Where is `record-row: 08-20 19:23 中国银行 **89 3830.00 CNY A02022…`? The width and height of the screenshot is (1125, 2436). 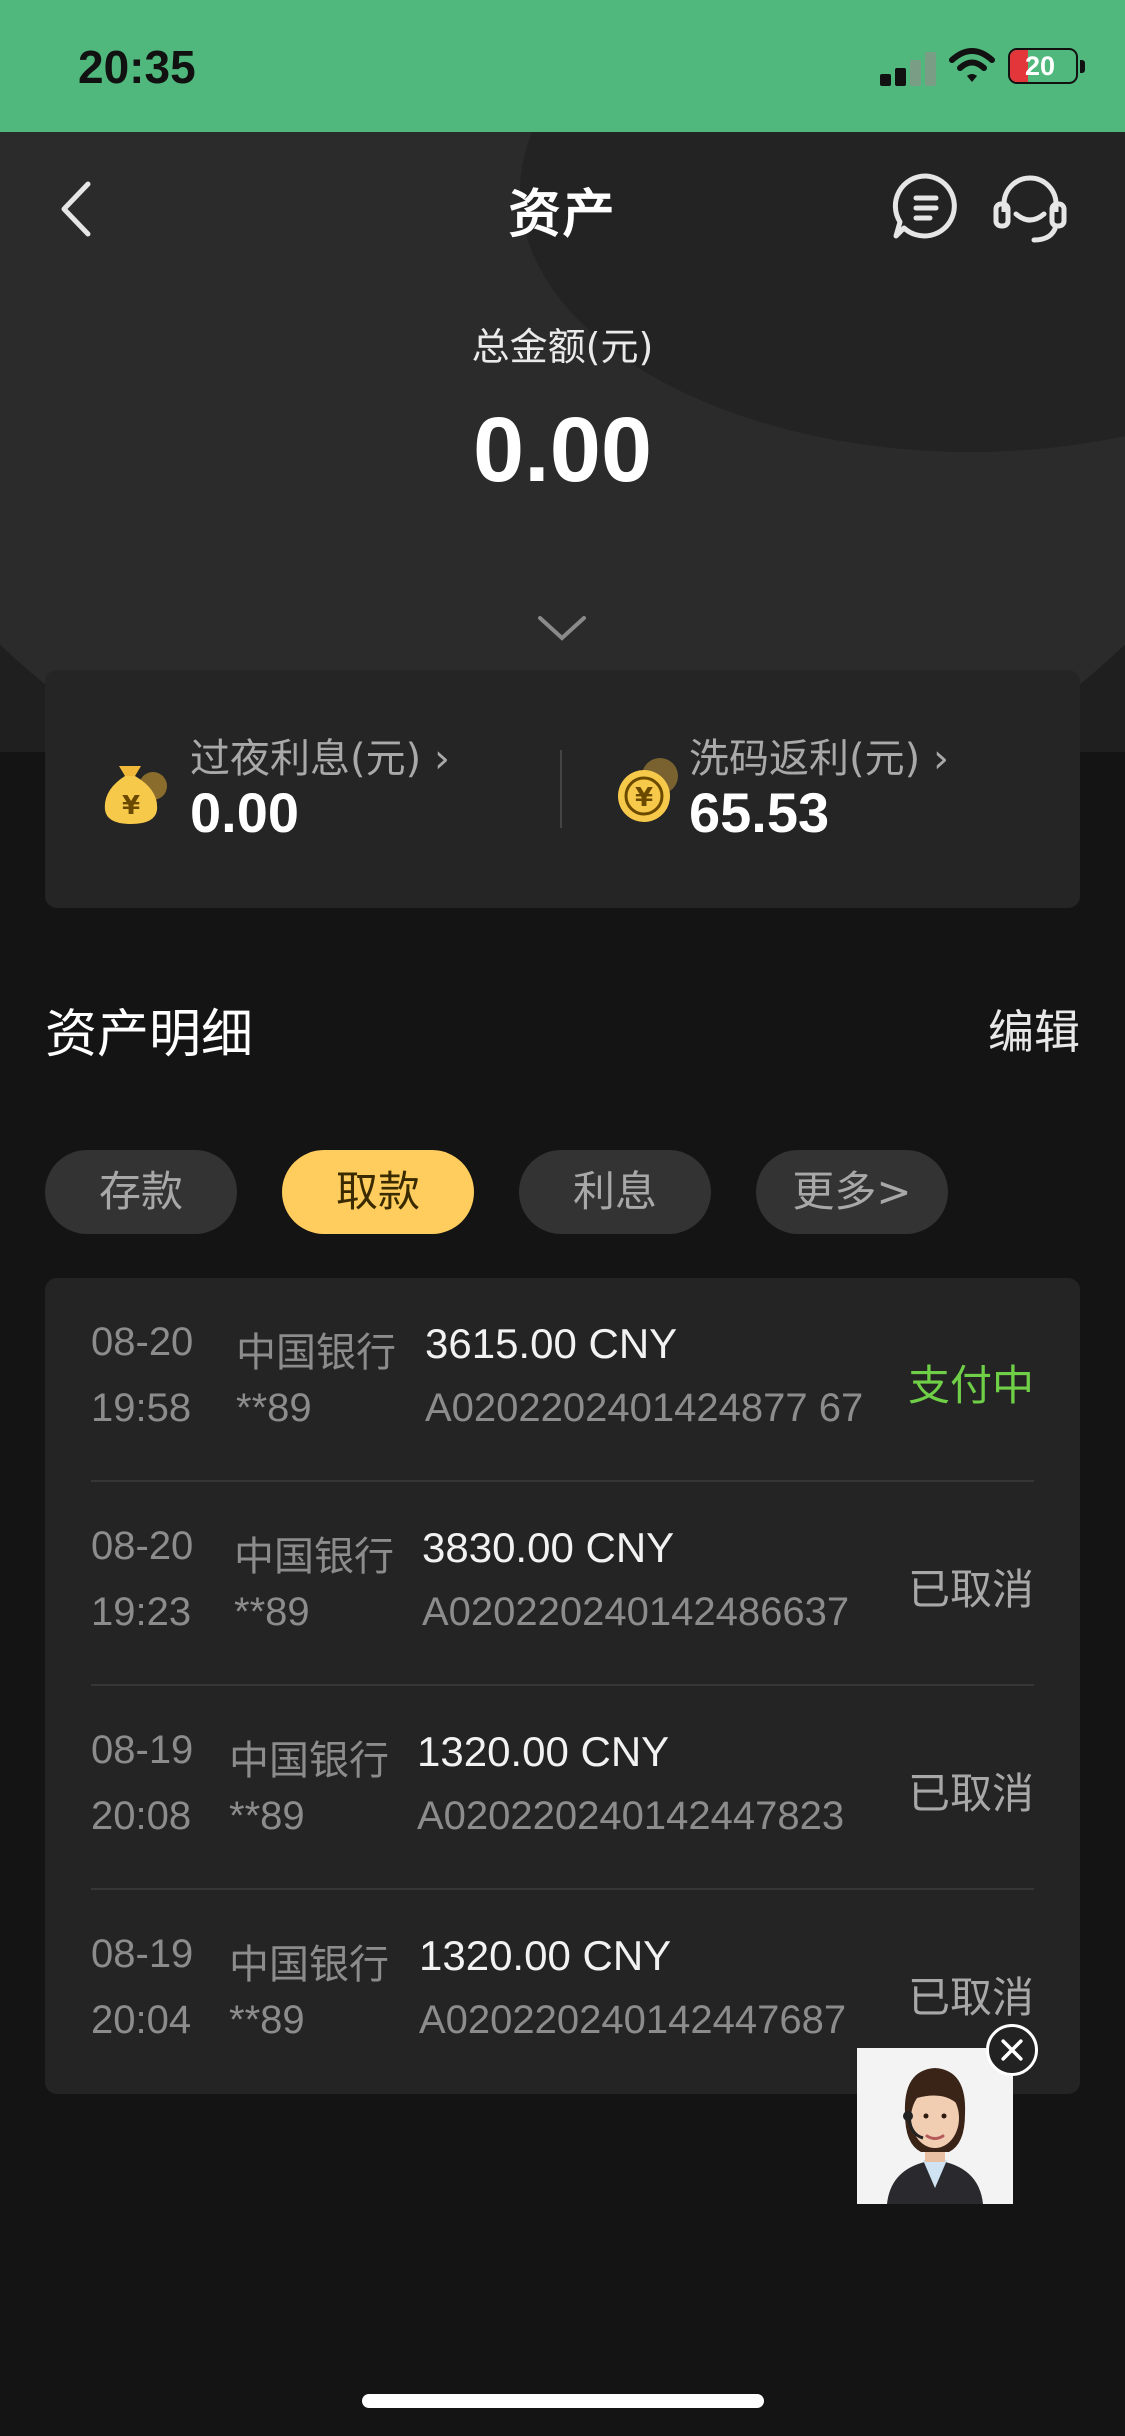
record-row: 08-20 19:23 中国银行 **89 3830.00 CNY A02022… is located at coordinates (562, 1584).